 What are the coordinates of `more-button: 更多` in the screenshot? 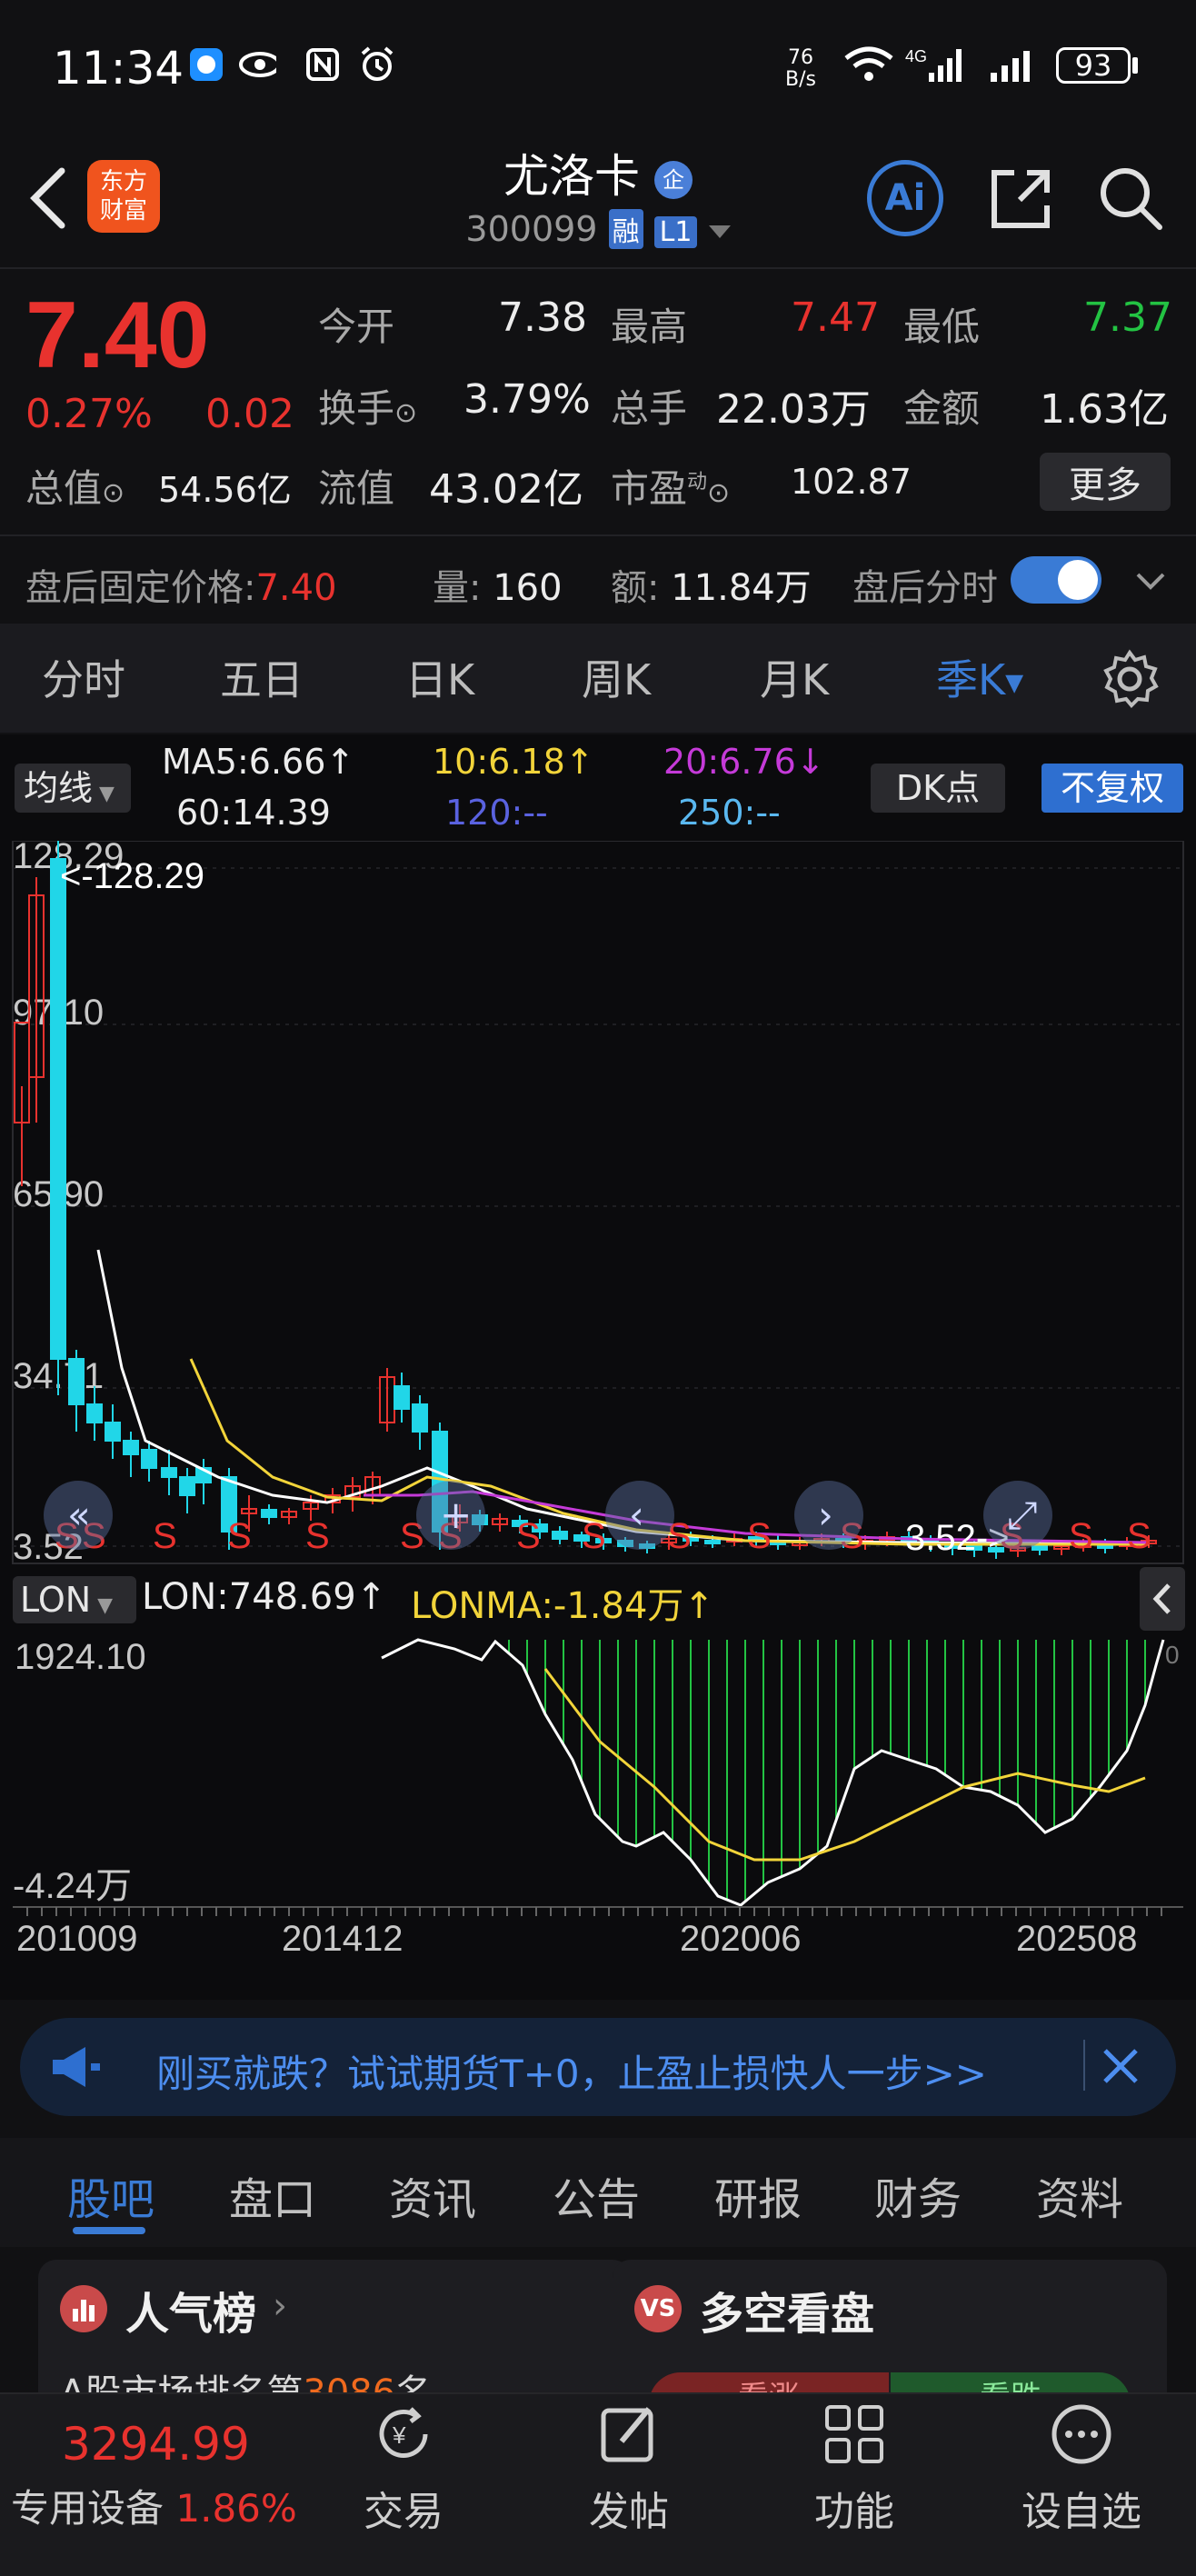 It's located at (1105, 482).